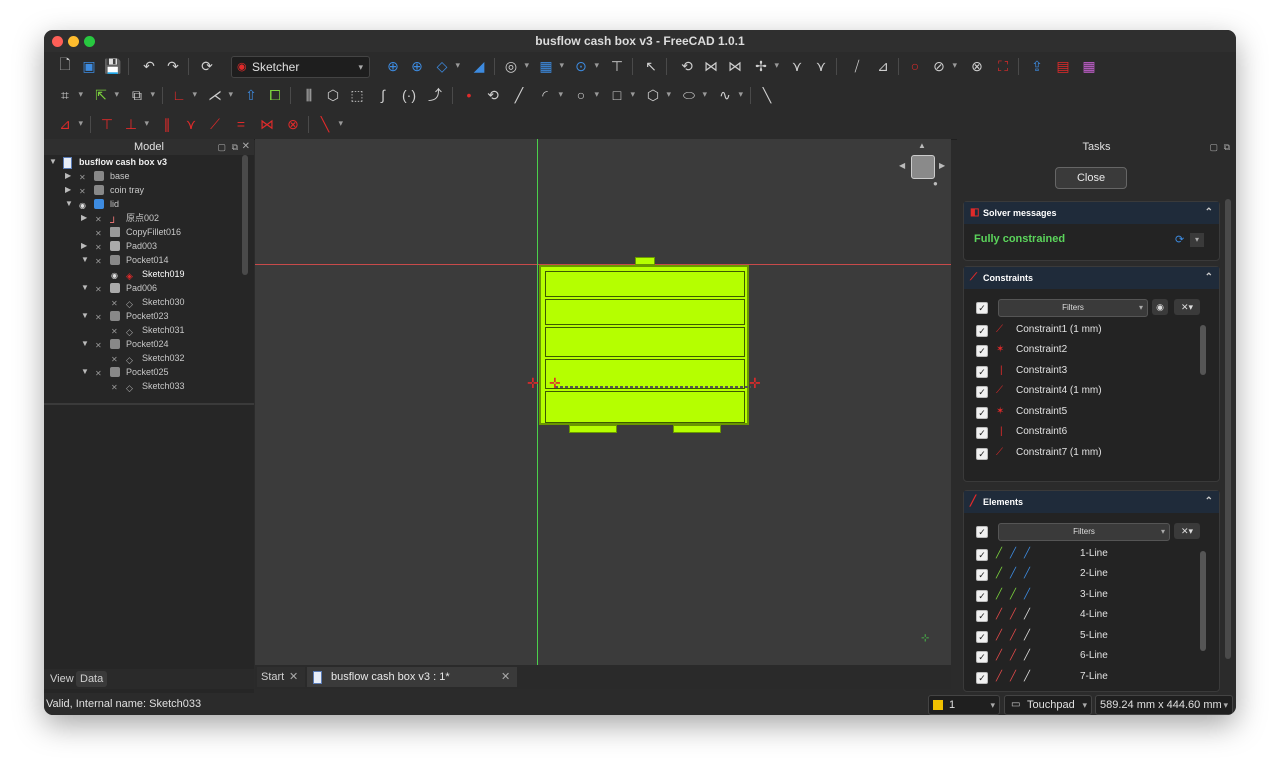 The image size is (1280, 774). What do you see at coordinates (977, 66) in the screenshot?
I see `link-icon: ⊗` at bounding box center [977, 66].